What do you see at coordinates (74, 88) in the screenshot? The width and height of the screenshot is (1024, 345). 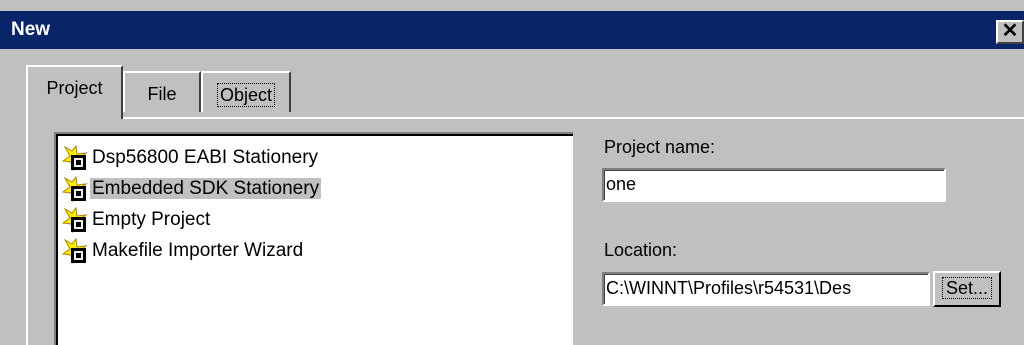 I see `tab-project-label: Project` at bounding box center [74, 88].